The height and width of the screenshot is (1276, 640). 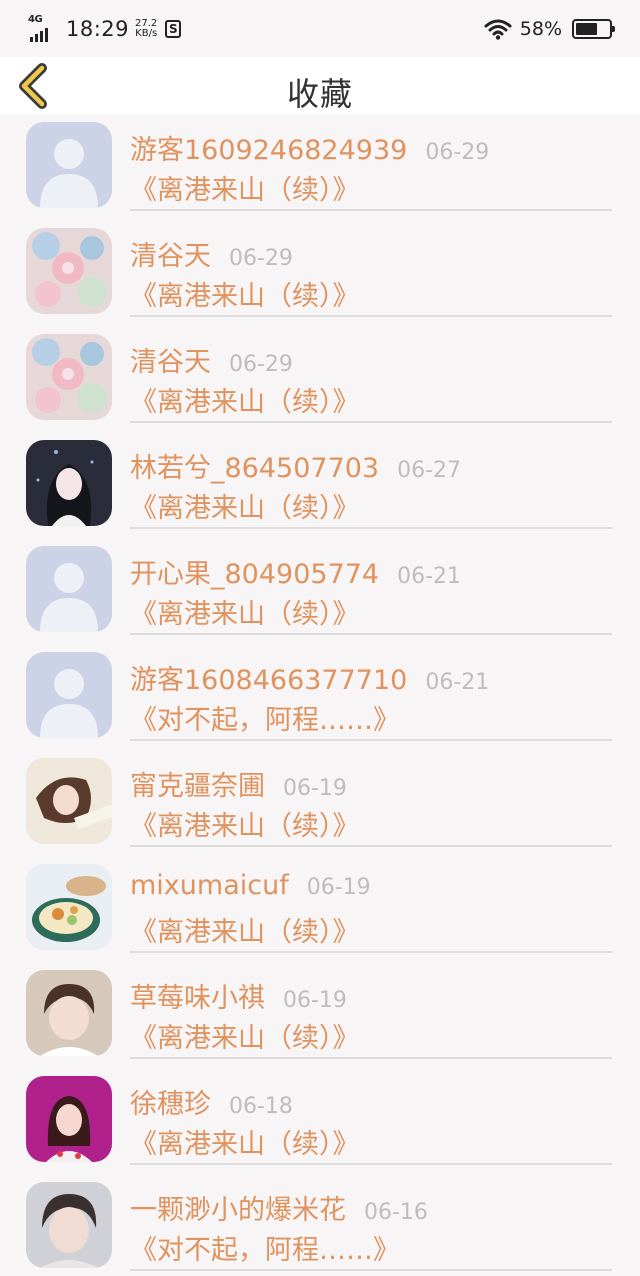 What do you see at coordinates (197, 998) in the screenshot?
I see `user-name: 草莓味小祺` at bounding box center [197, 998].